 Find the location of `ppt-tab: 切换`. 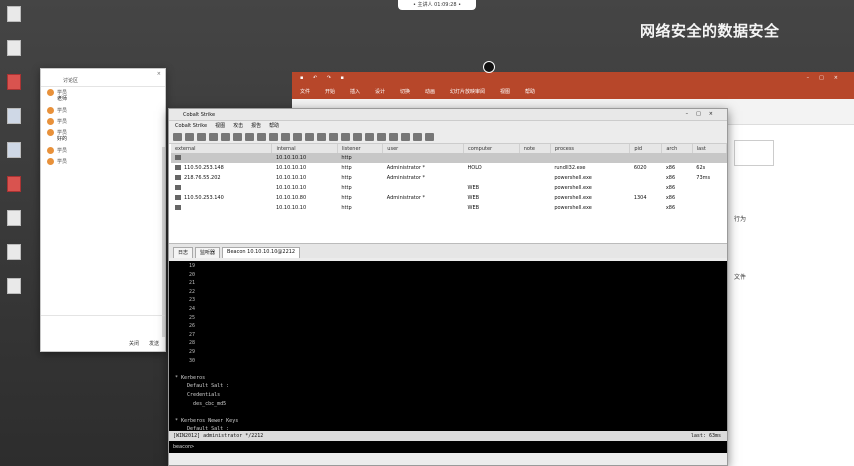

ppt-tab: 切换 is located at coordinates (412, 92).